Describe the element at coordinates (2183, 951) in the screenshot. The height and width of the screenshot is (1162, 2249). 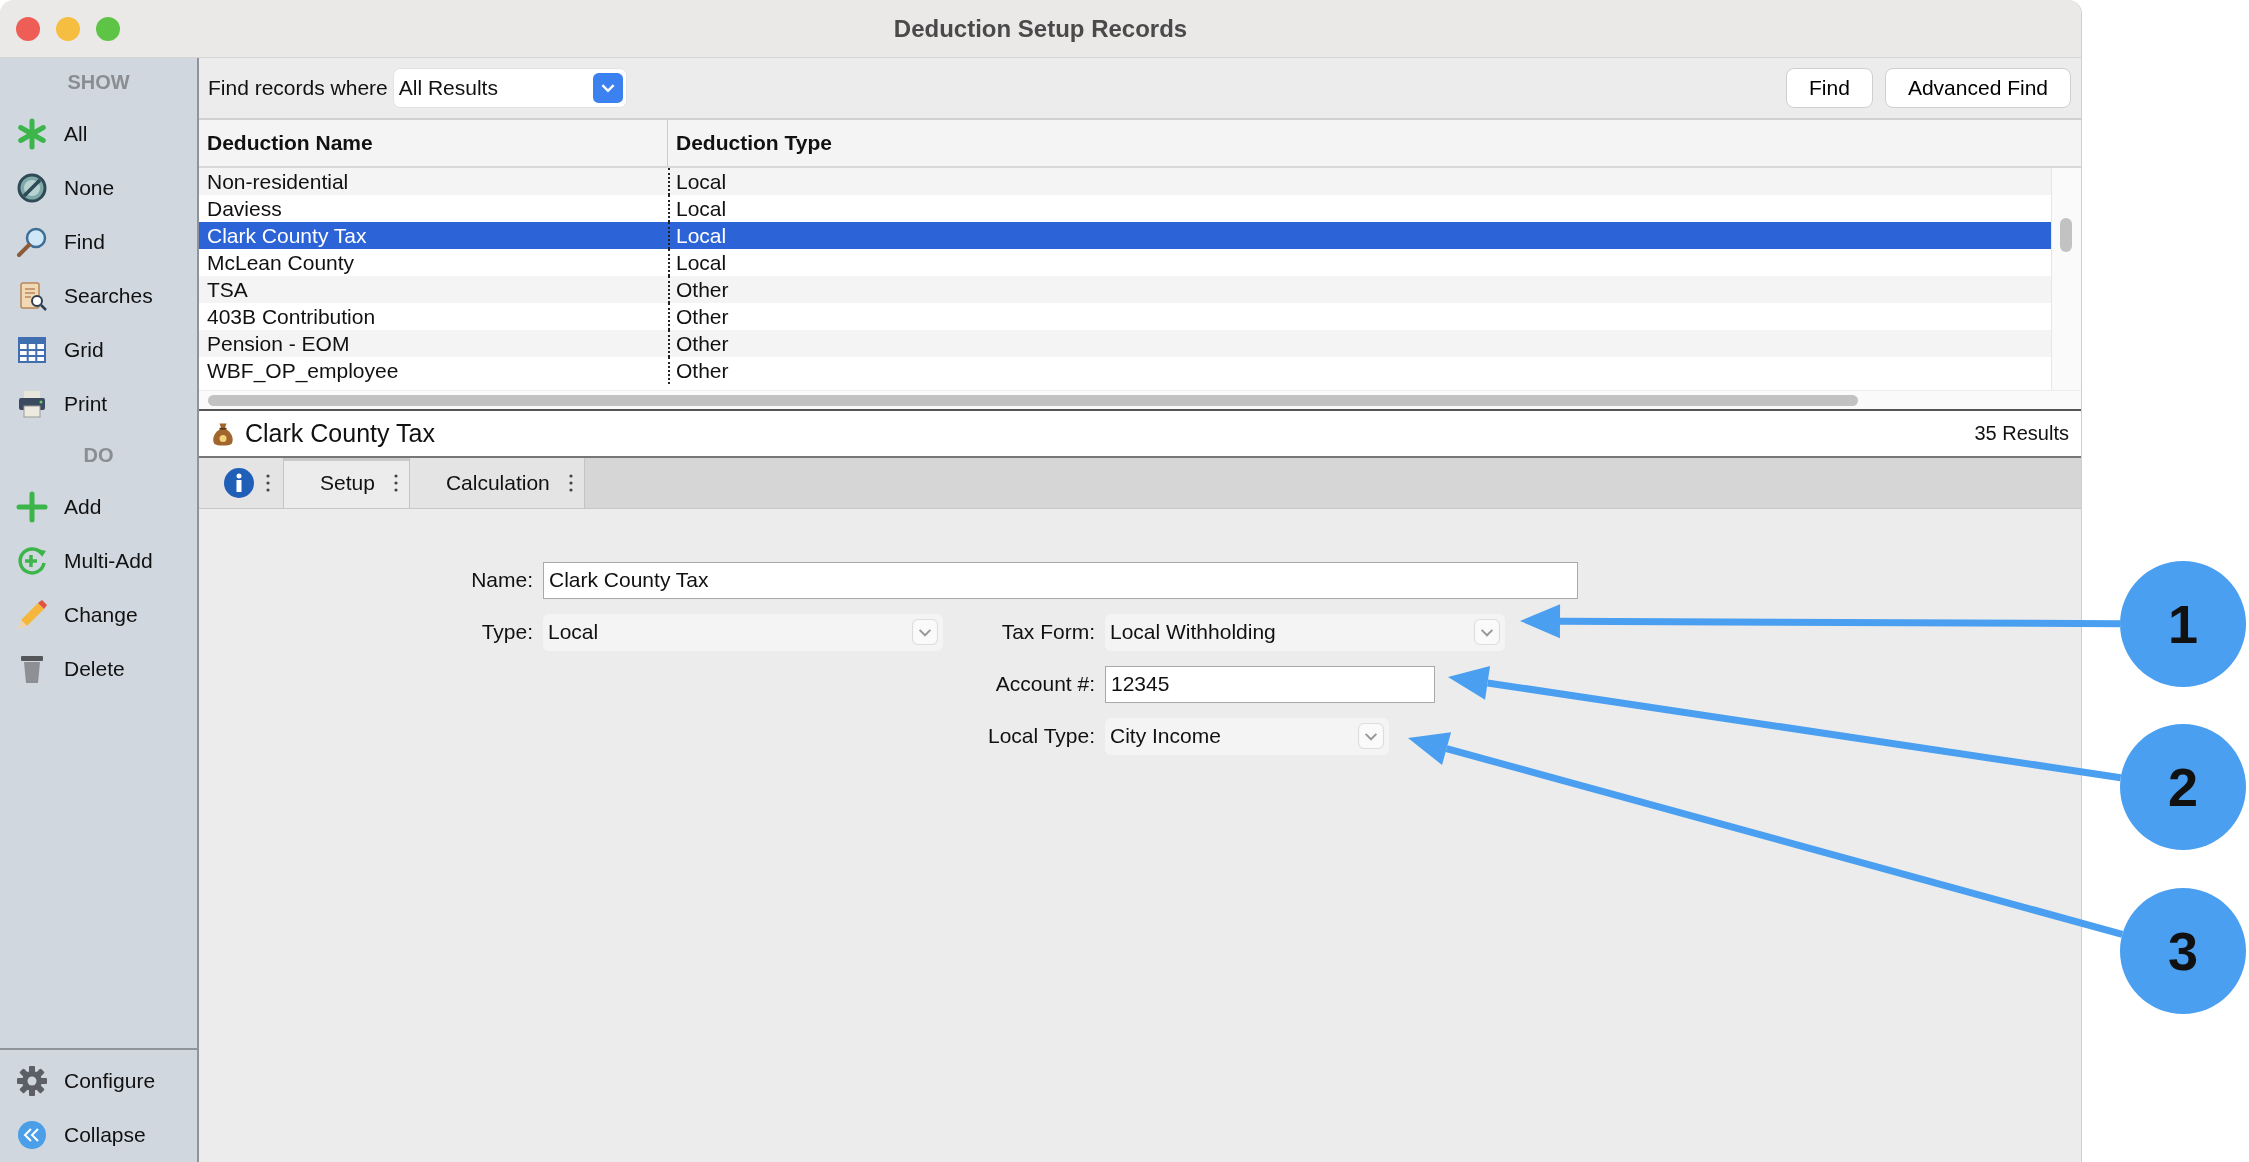
I see `callout-number: 3` at that location.